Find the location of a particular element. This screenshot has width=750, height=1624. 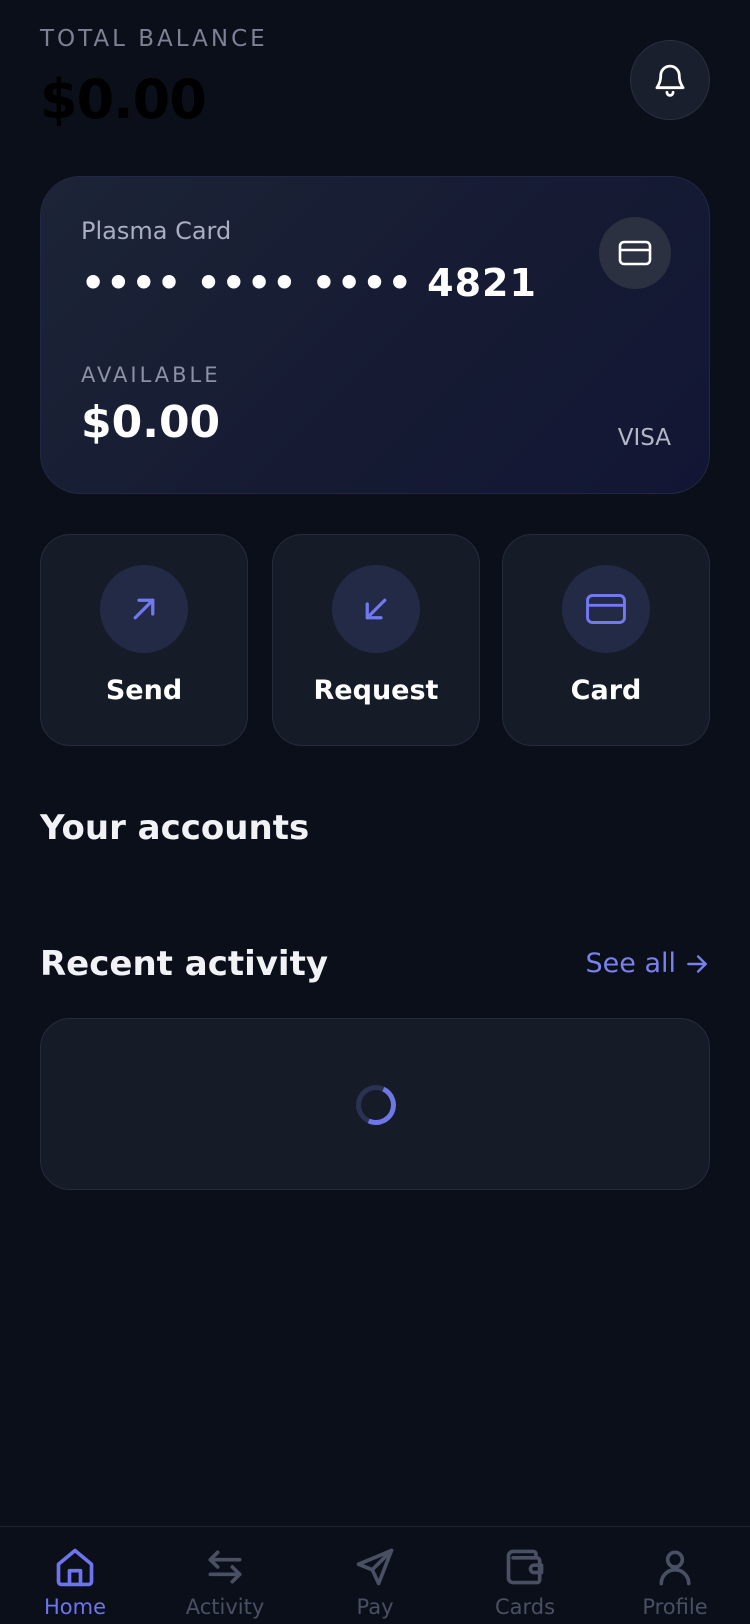

recent-activity-panel is located at coordinates (375, 1104).